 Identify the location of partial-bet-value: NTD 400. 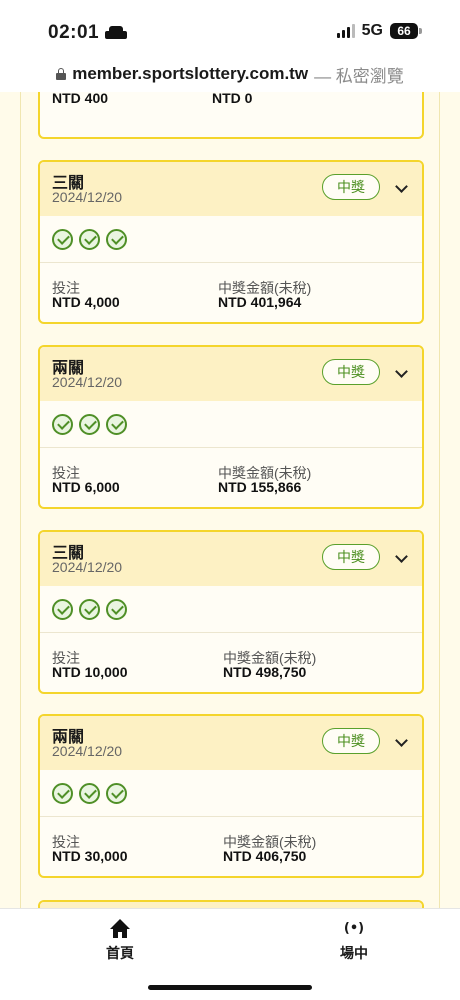
(80, 99).